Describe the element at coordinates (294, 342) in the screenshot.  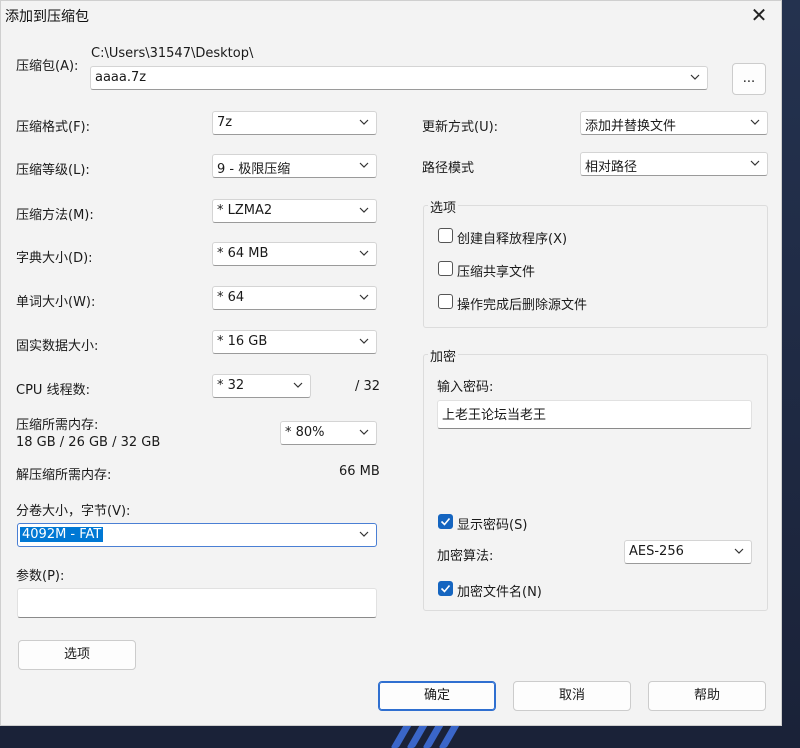
I see `solid-size-combo: * 16 GB` at that location.